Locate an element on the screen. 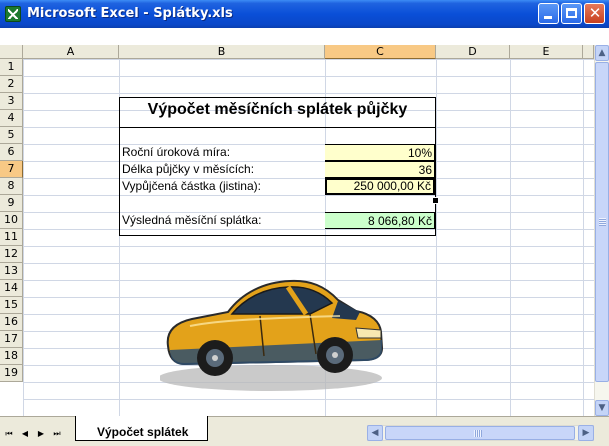  sheet-tab-label: Výpočet splátek is located at coordinates (142, 432).